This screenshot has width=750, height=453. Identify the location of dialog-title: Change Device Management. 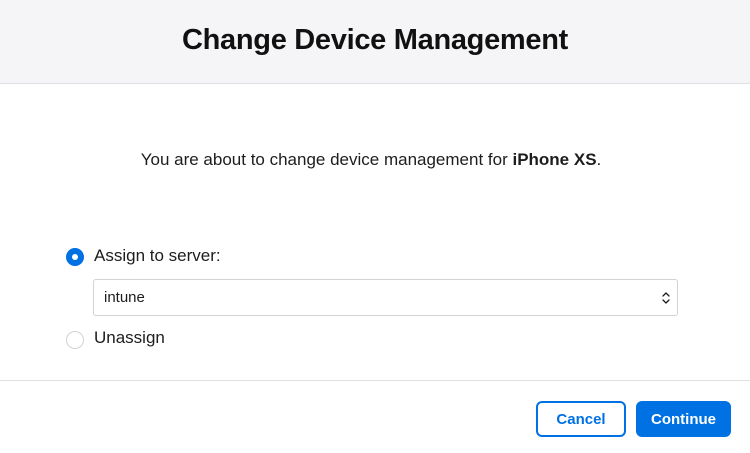
(375, 40).